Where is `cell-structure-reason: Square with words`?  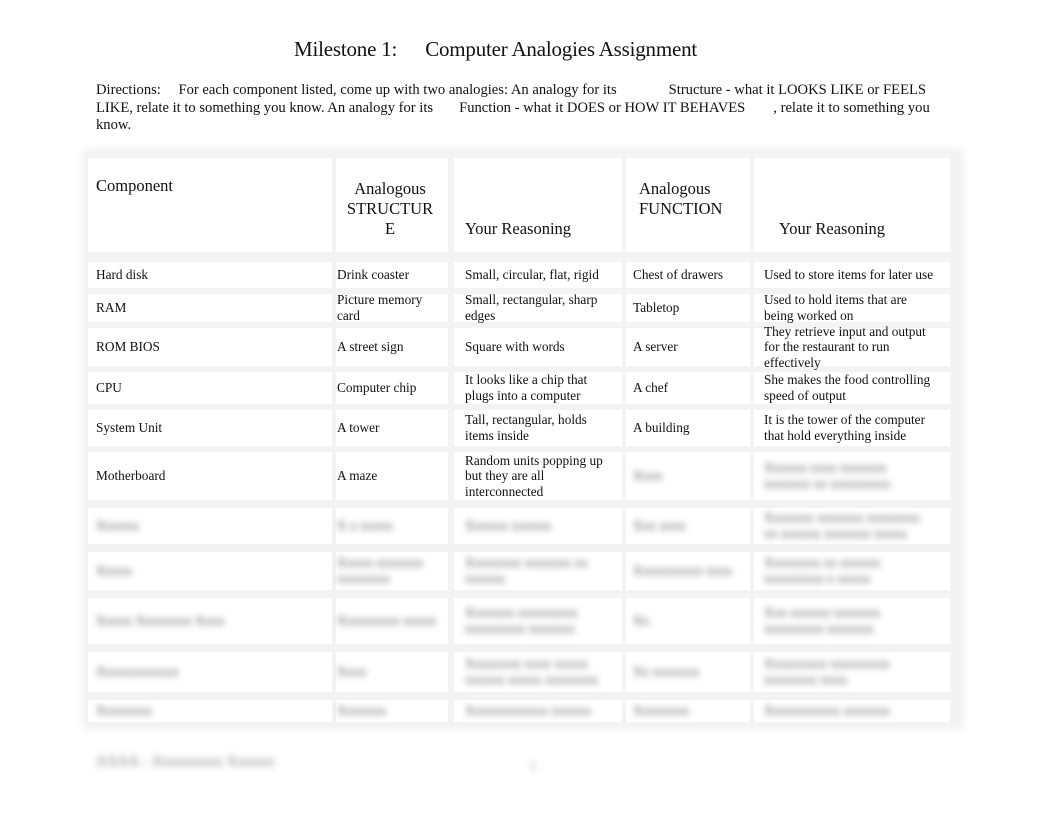
cell-structure-reason: Square with words is located at coordinates (515, 347).